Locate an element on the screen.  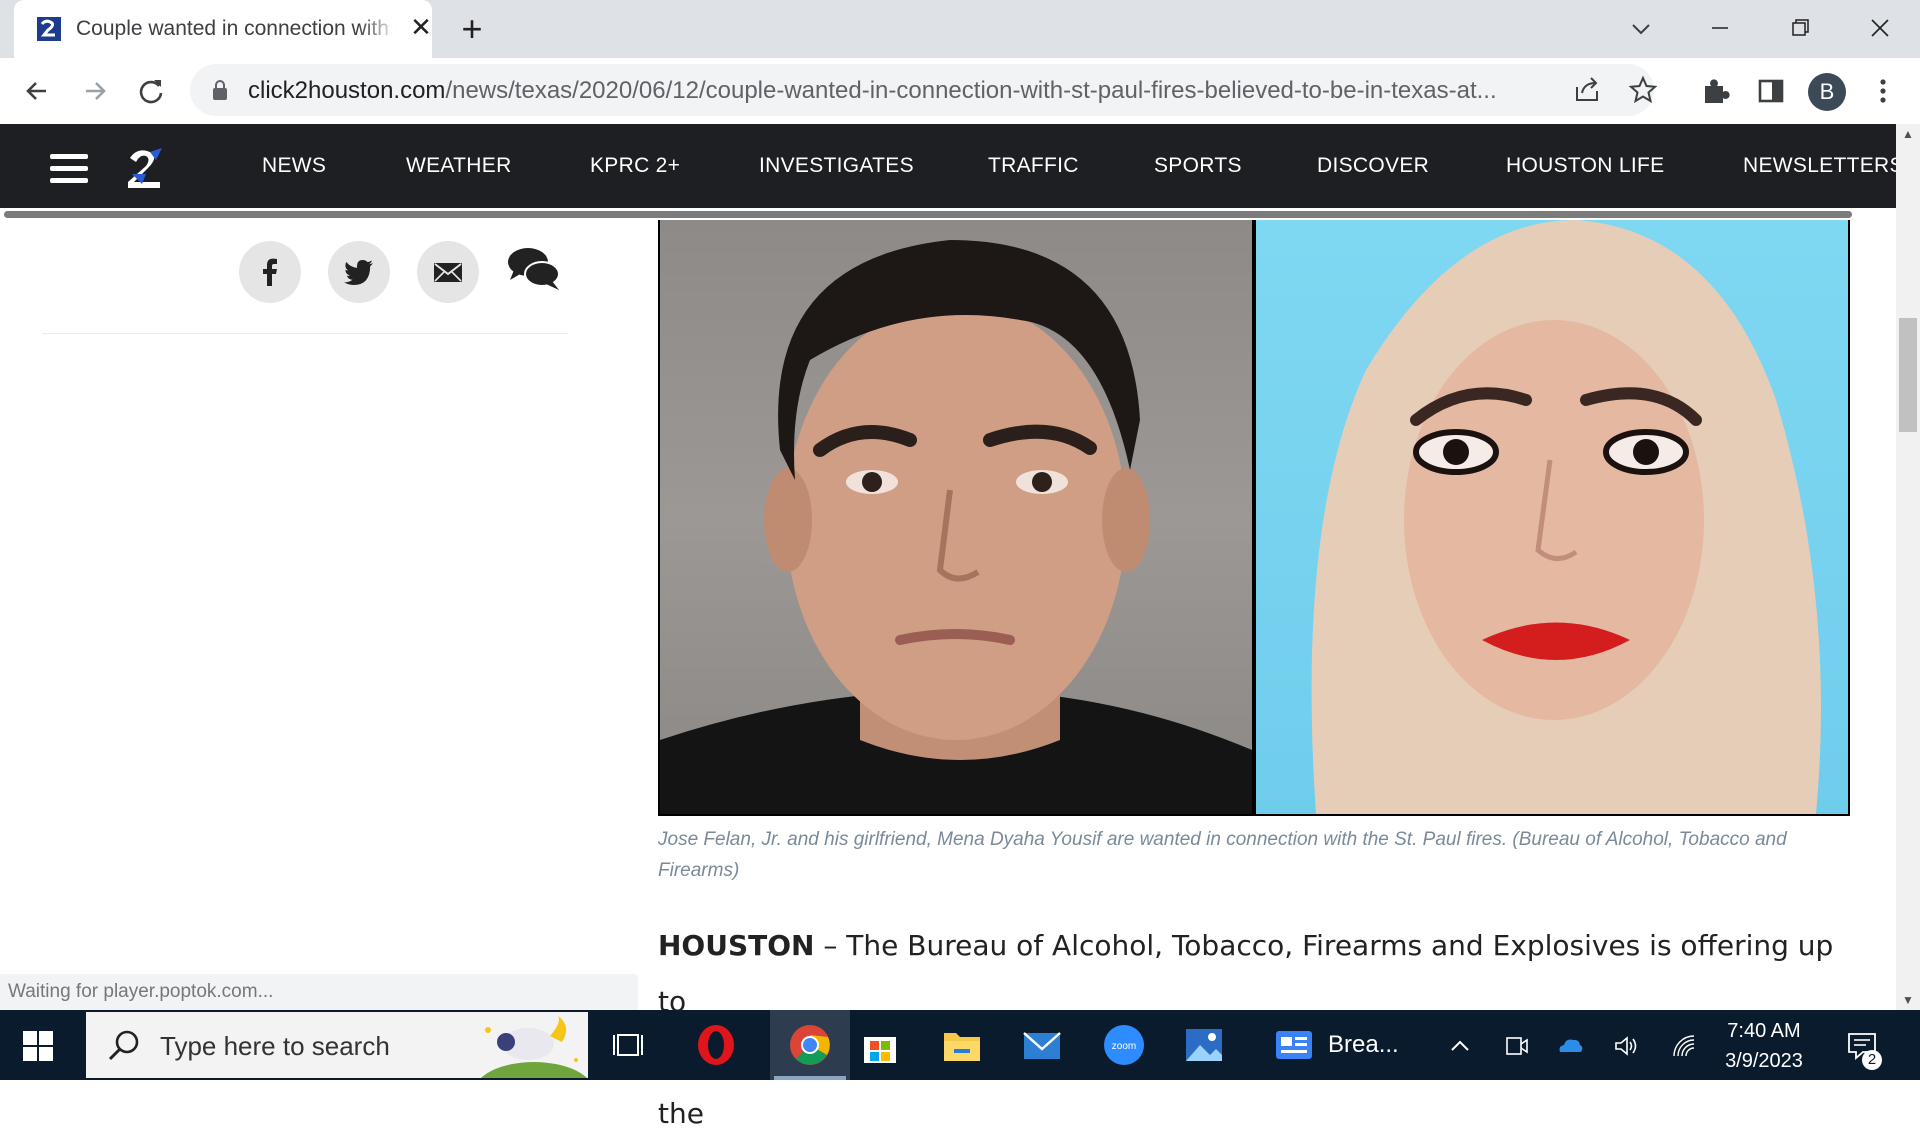
windows-start-icon is located at coordinates (38, 1046).